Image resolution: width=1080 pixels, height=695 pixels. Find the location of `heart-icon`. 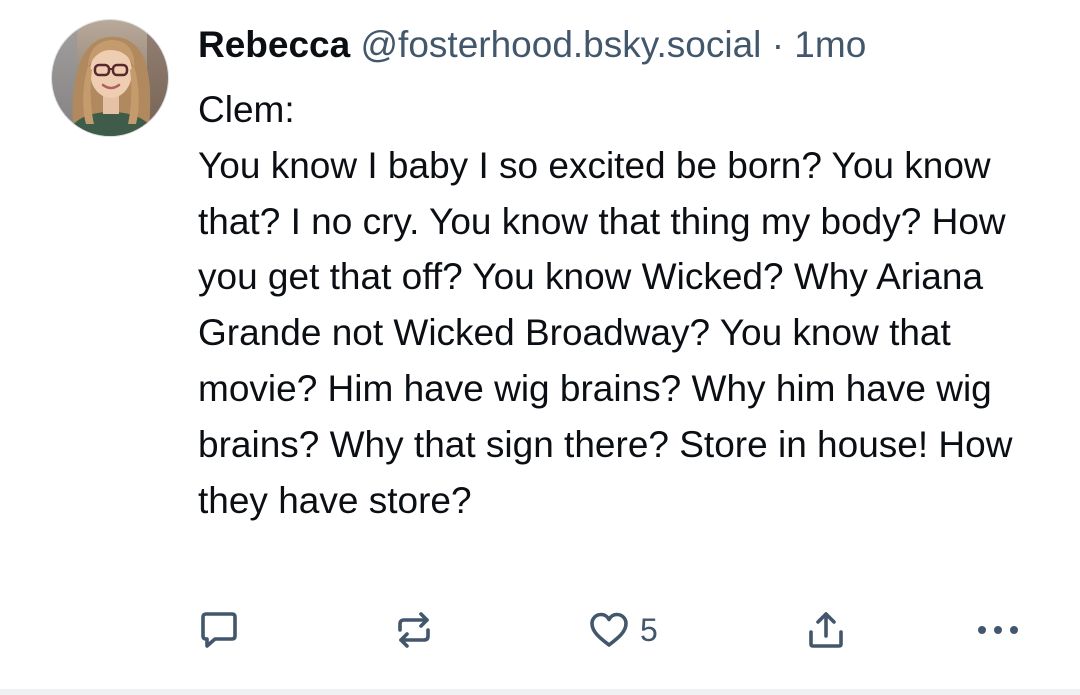

heart-icon is located at coordinates (609, 630).